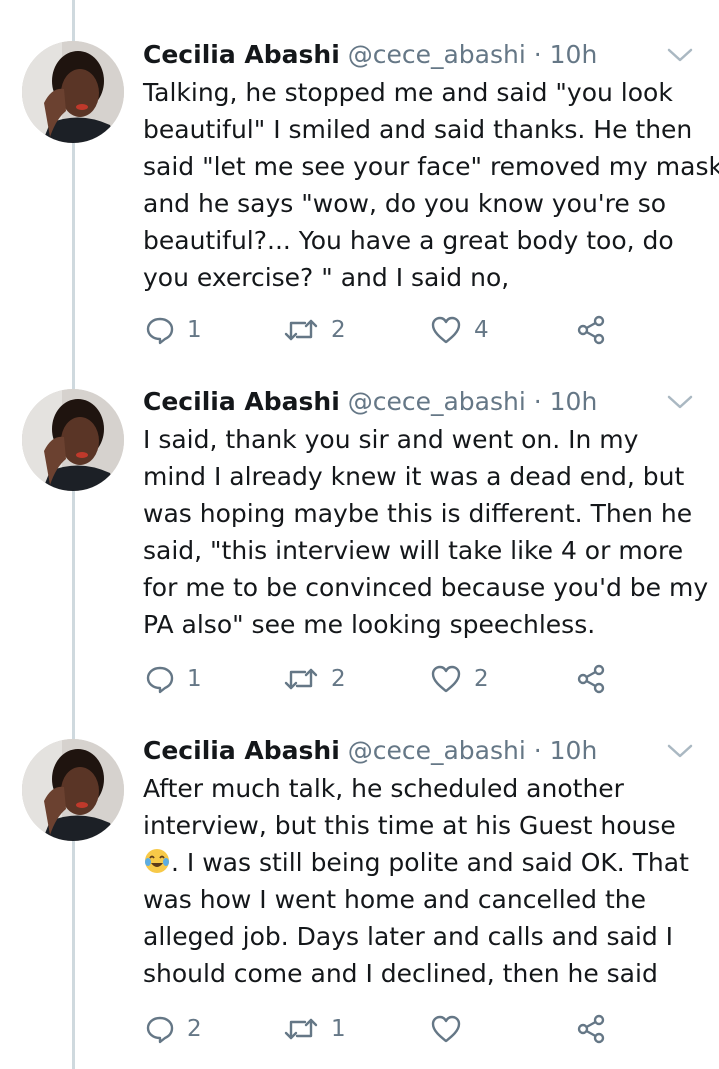  I want to click on text-line: and he says "wow, do you know you're so, so click(405, 203).